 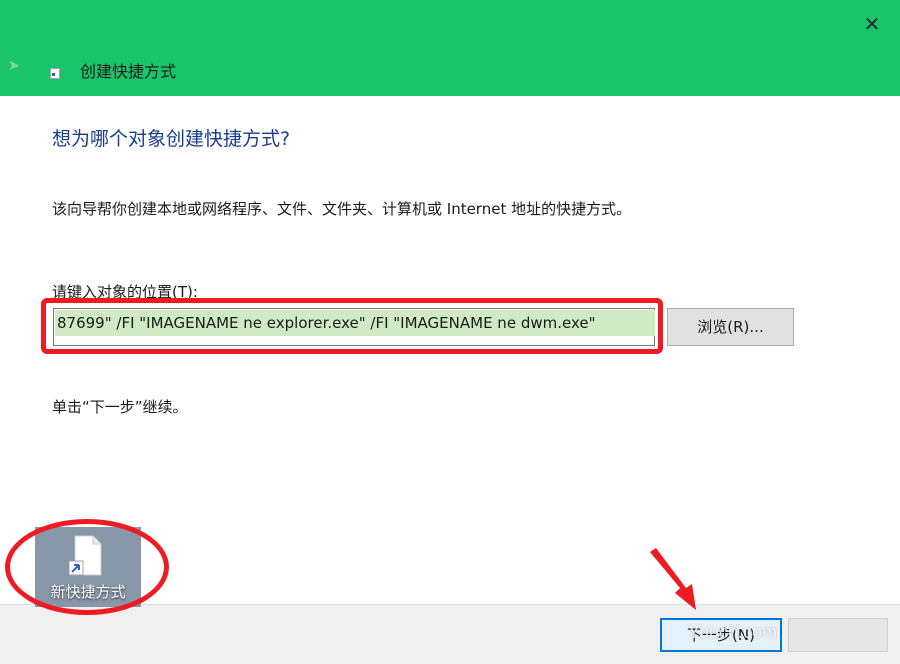 I want to click on title-bar: ✕ ➤ 创建快捷方式, so click(x=450, y=48).